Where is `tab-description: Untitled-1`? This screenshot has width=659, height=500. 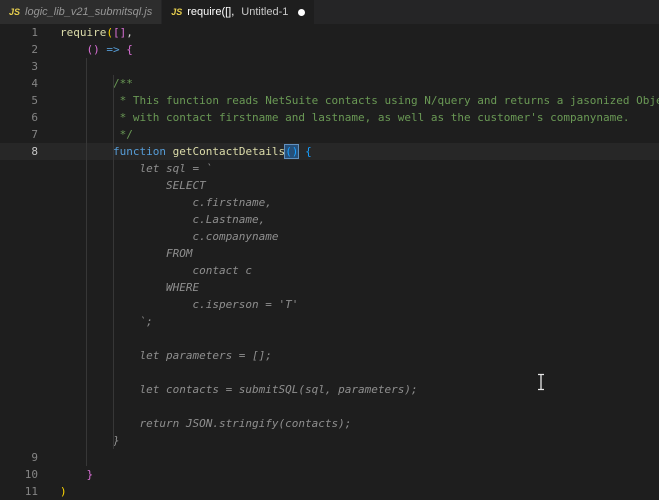
tab-description: Untitled-1 is located at coordinates (265, 12).